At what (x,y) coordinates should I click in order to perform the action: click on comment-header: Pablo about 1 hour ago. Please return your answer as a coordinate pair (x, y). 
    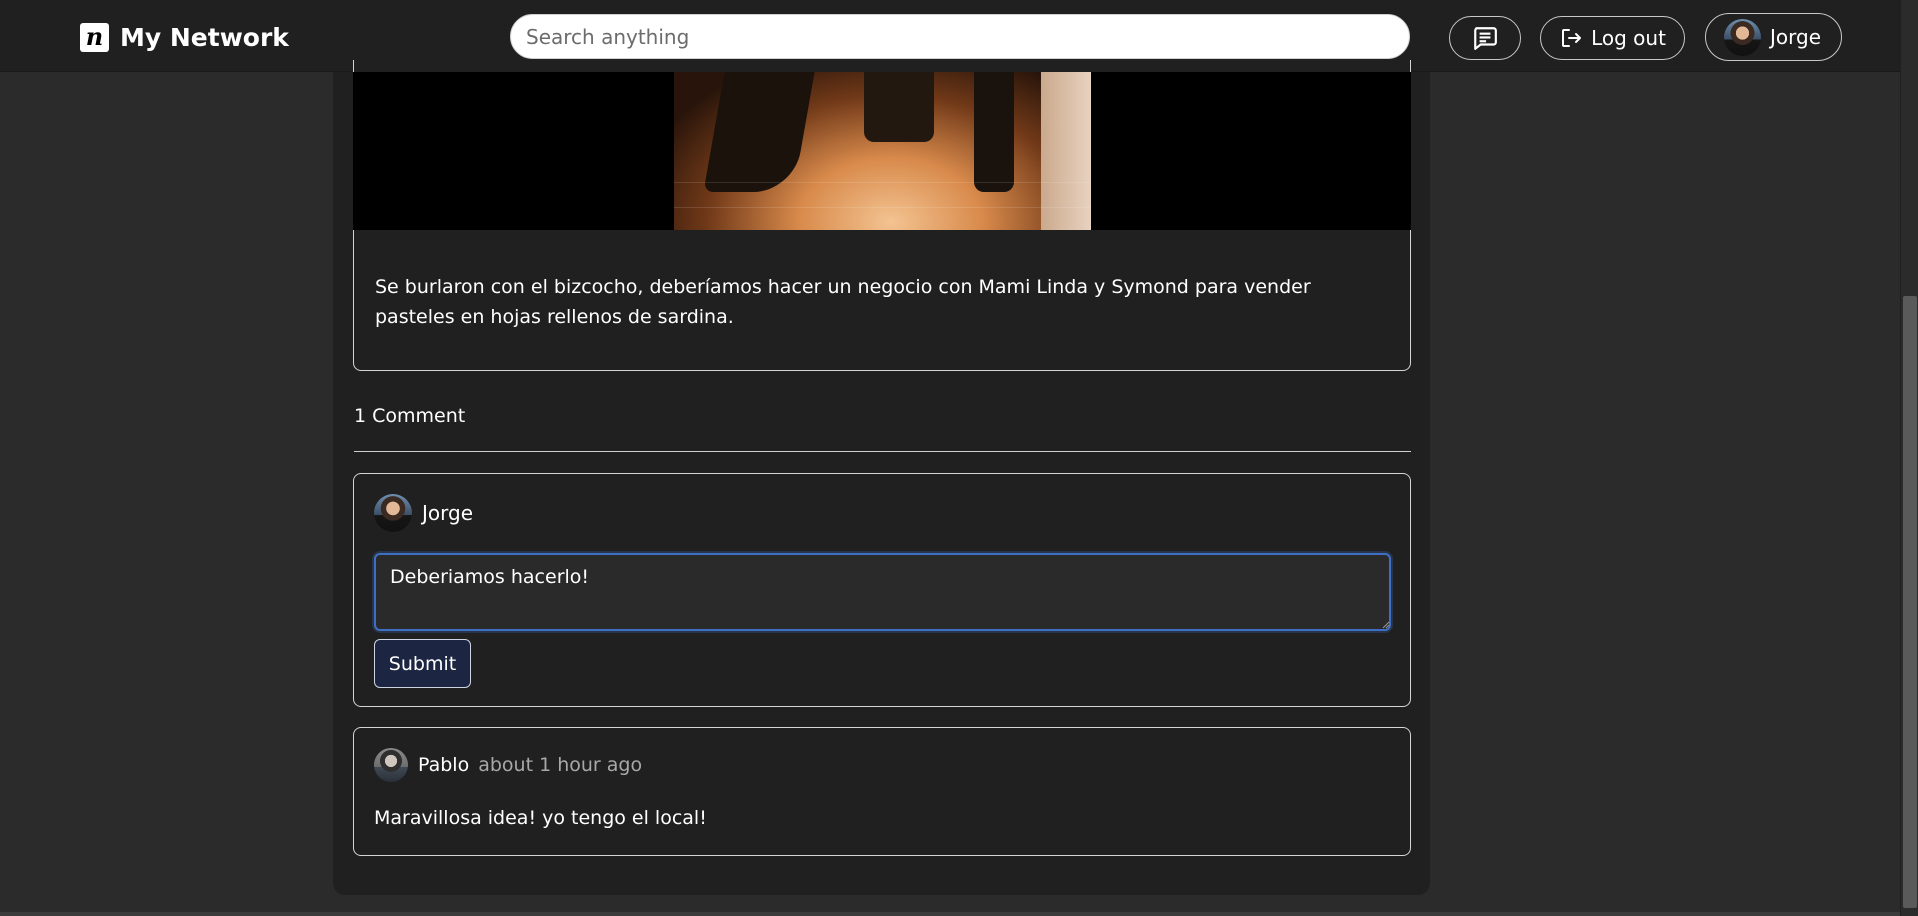
    Looking at the image, I should click on (508, 765).